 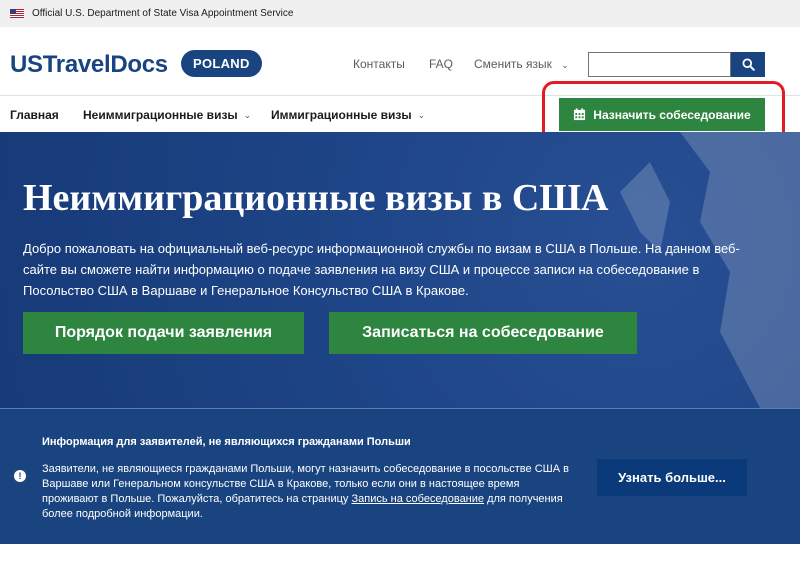 I want to click on calendar-icon, so click(x=580, y=114).